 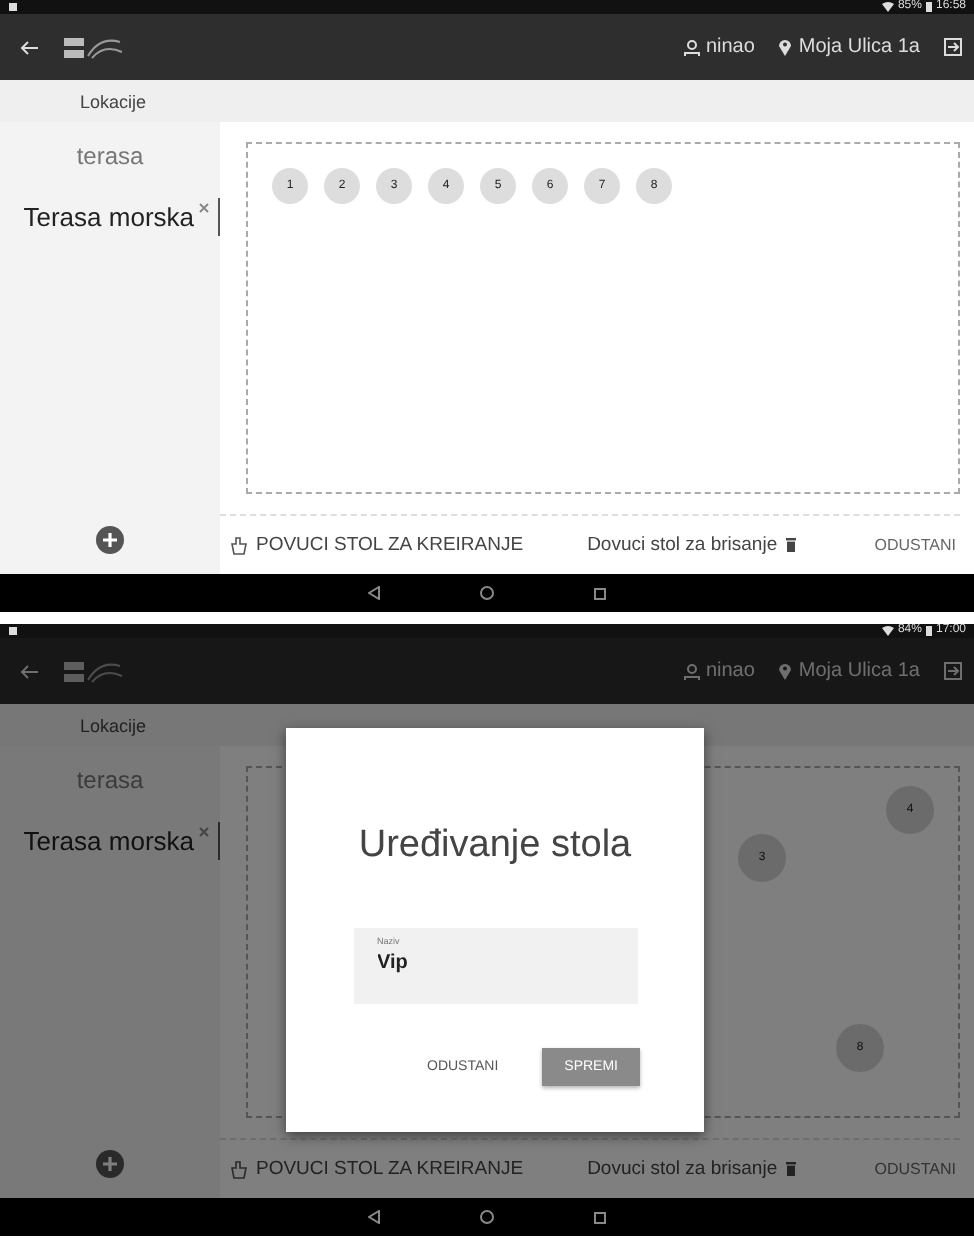 What do you see at coordinates (204, 208) in the screenshot?
I see `close-icon` at bounding box center [204, 208].